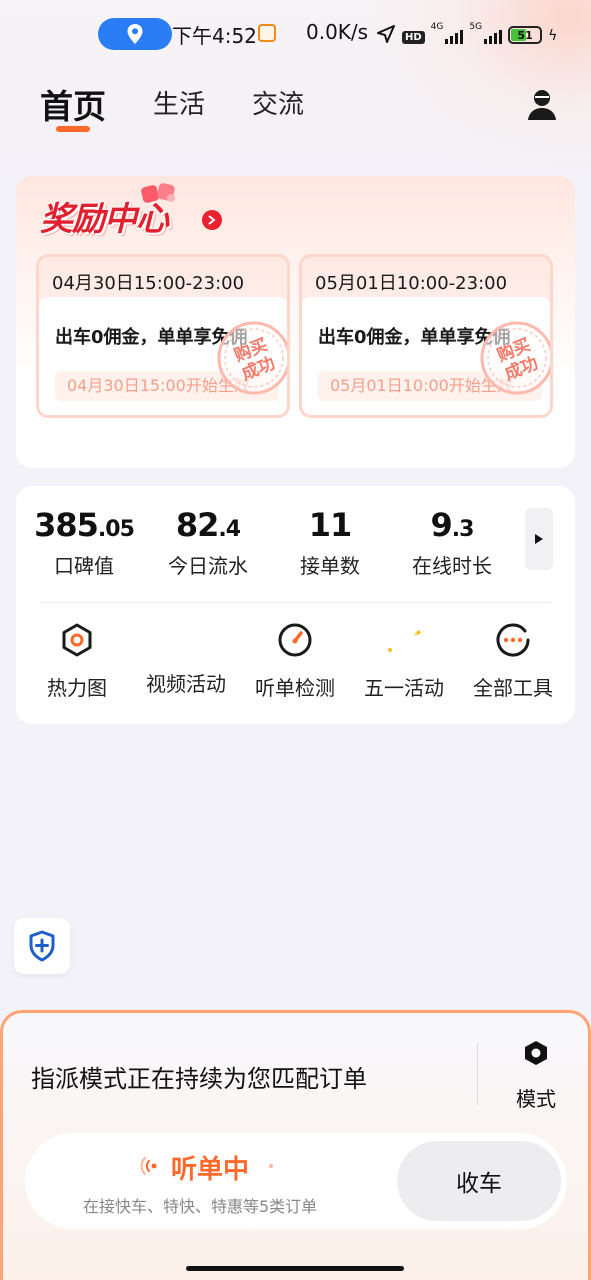  Describe the element at coordinates (513, 661) in the screenshot. I see `tool-all-tools: 全部工具` at that location.